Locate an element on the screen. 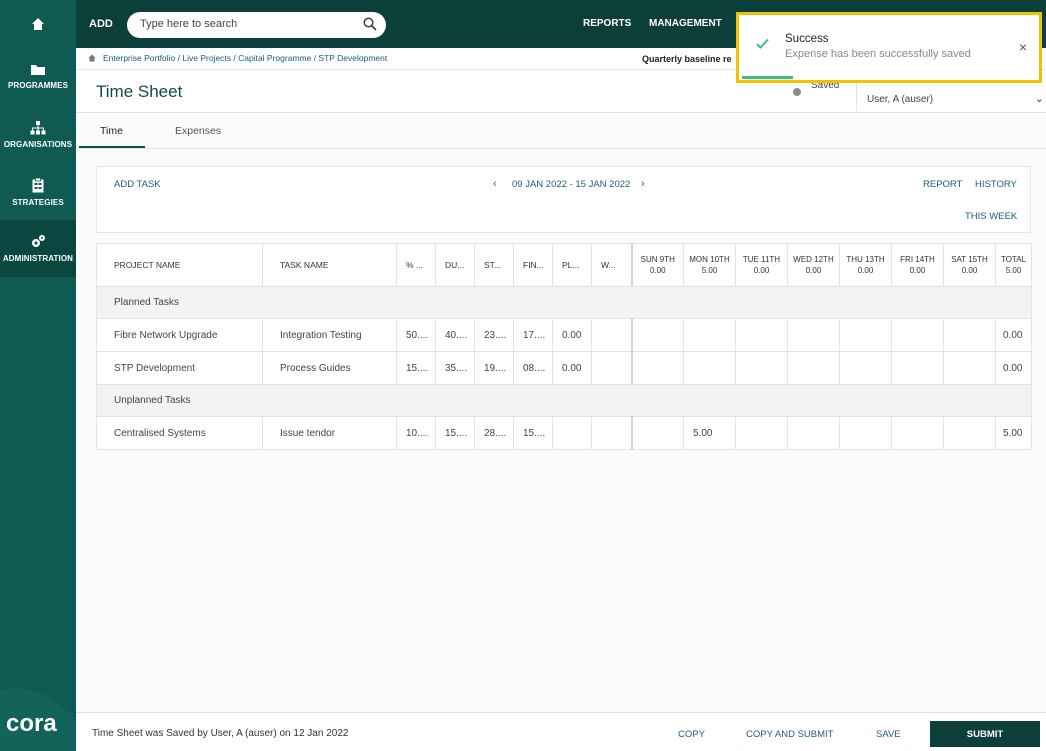  sidebar-item-label: STRATEGIES is located at coordinates (38, 202).